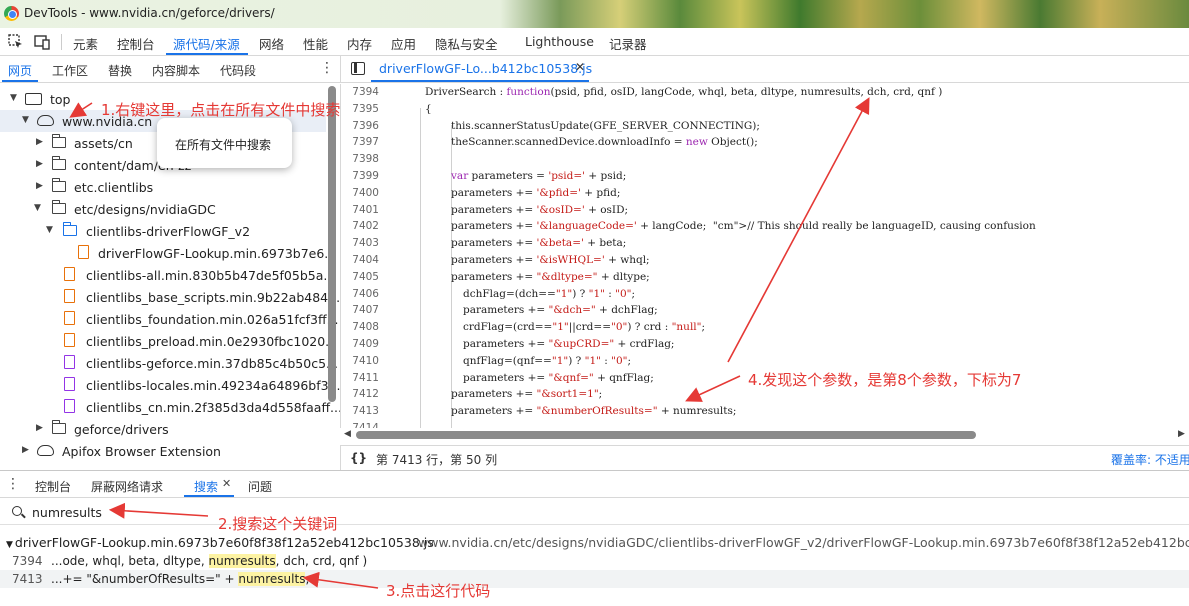 This screenshot has height=606, width=1189. Describe the element at coordinates (45, 120) in the screenshot. I see `cloud-icon` at that location.